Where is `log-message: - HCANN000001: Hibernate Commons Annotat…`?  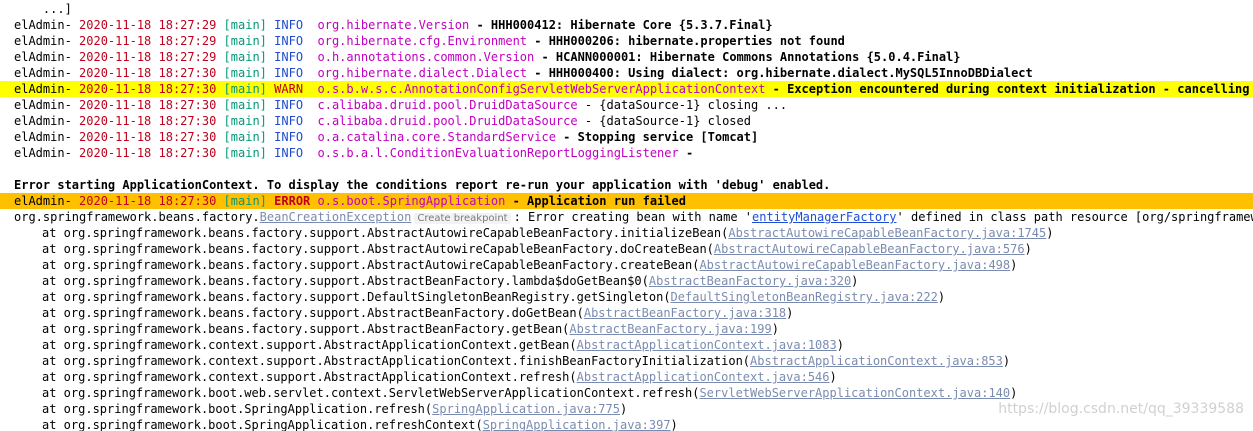
log-message: - HCANN000001: Hibernate Commons Annotat… is located at coordinates (747, 57).